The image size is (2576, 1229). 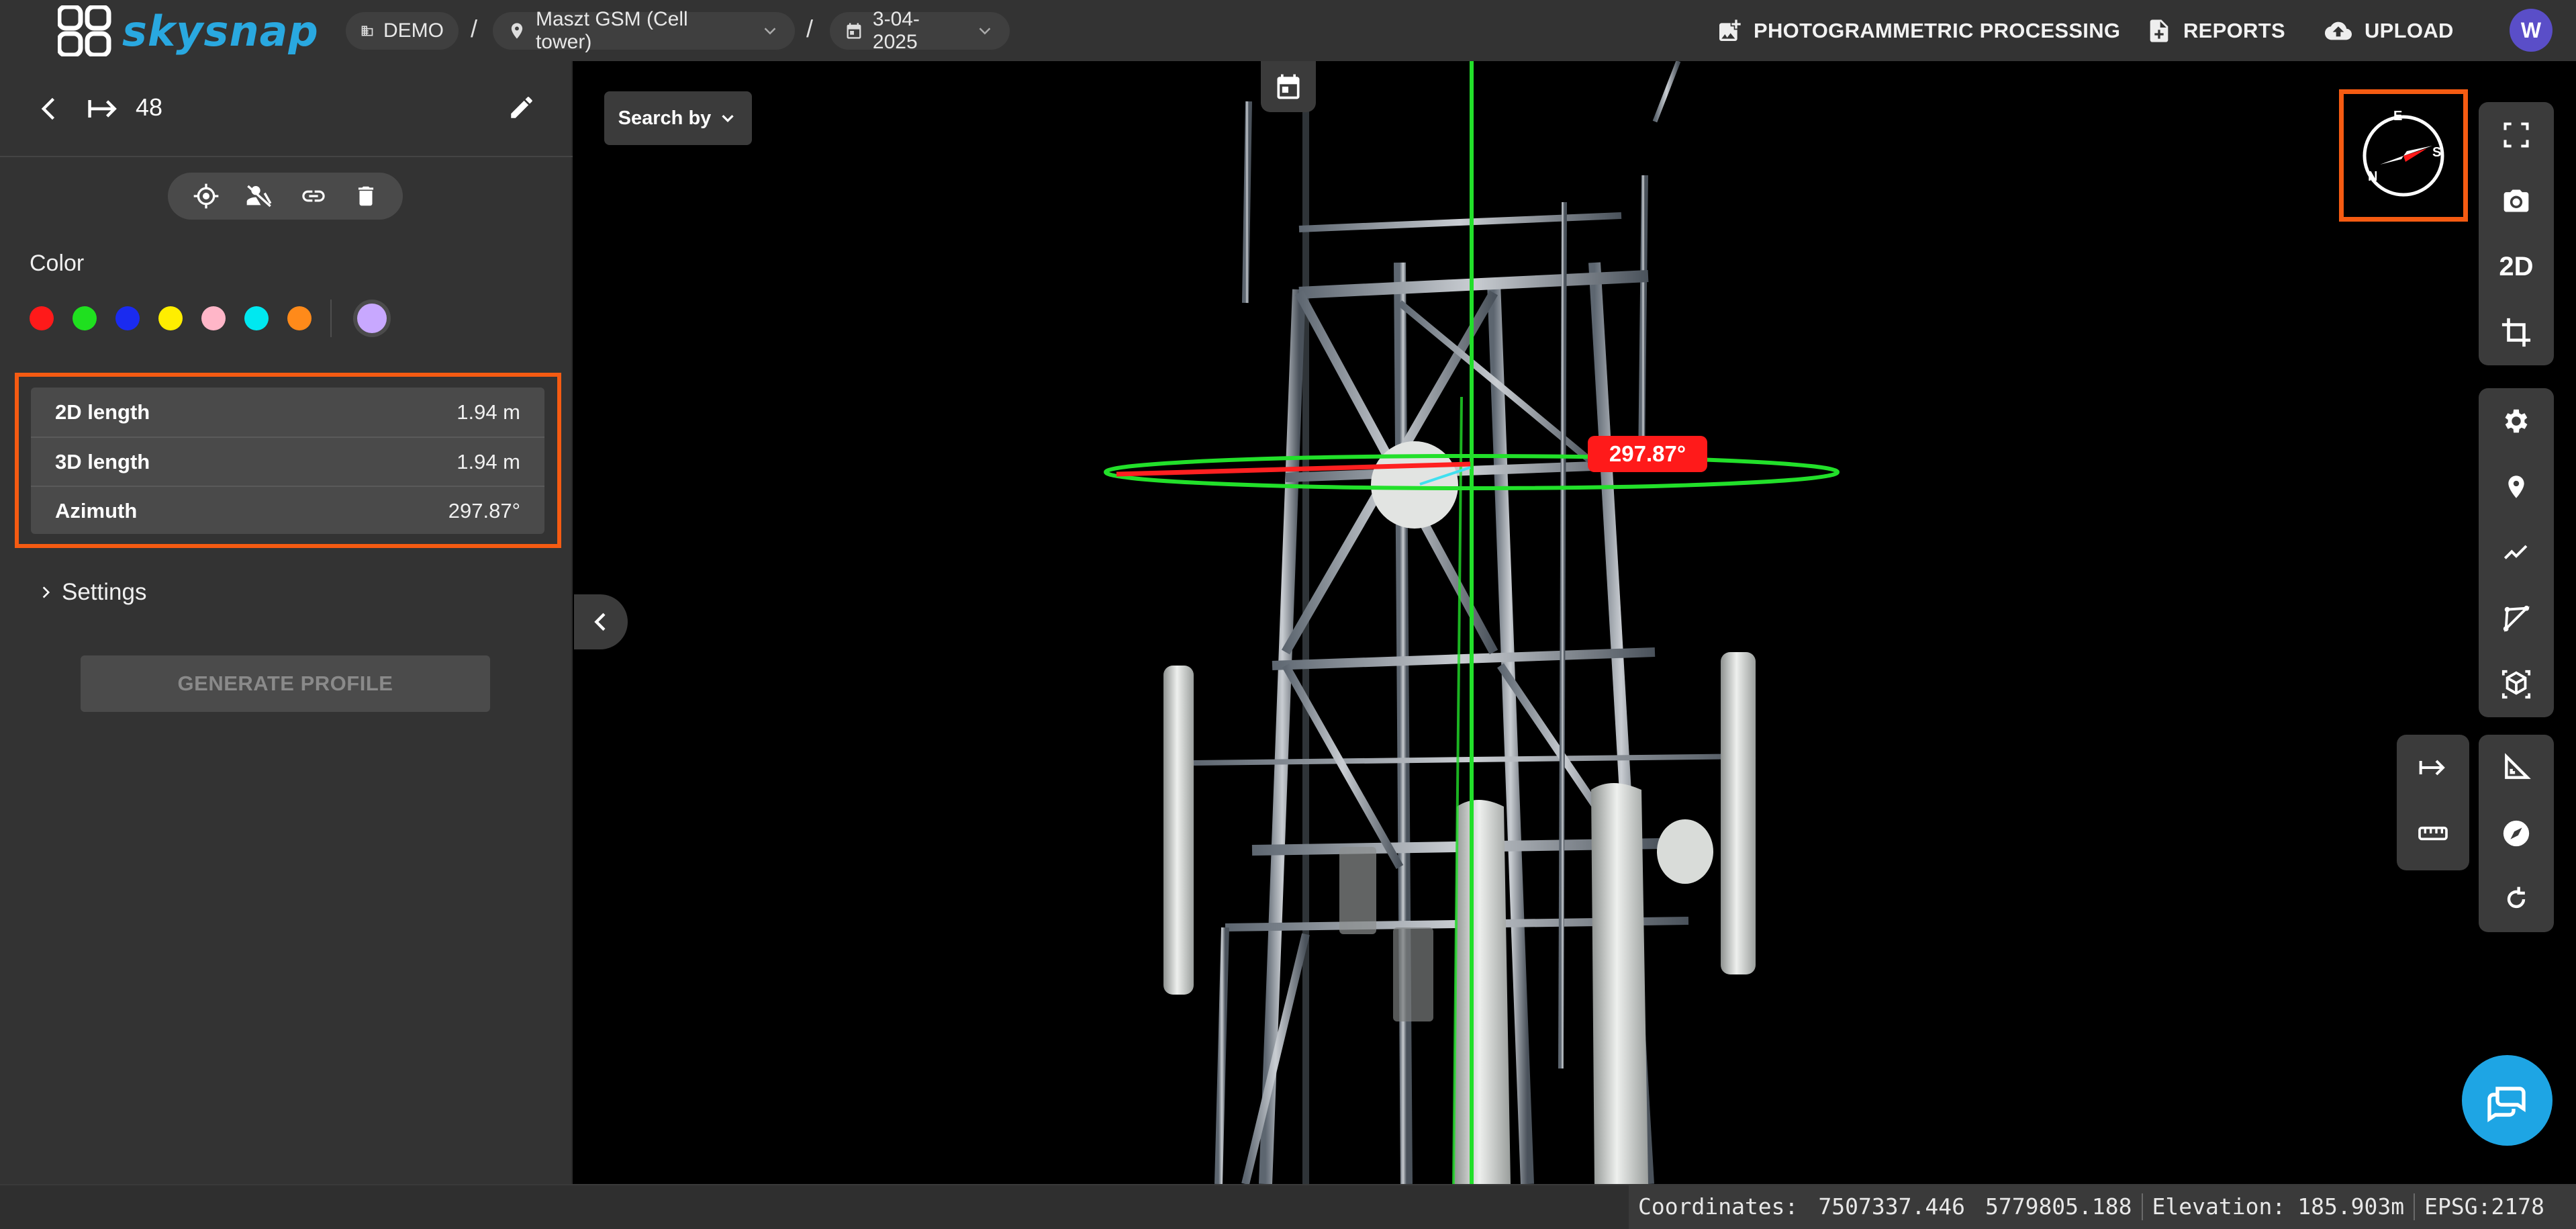 What do you see at coordinates (2058, 1206) in the screenshot?
I see `coordinate-y: 5779805.188` at bounding box center [2058, 1206].